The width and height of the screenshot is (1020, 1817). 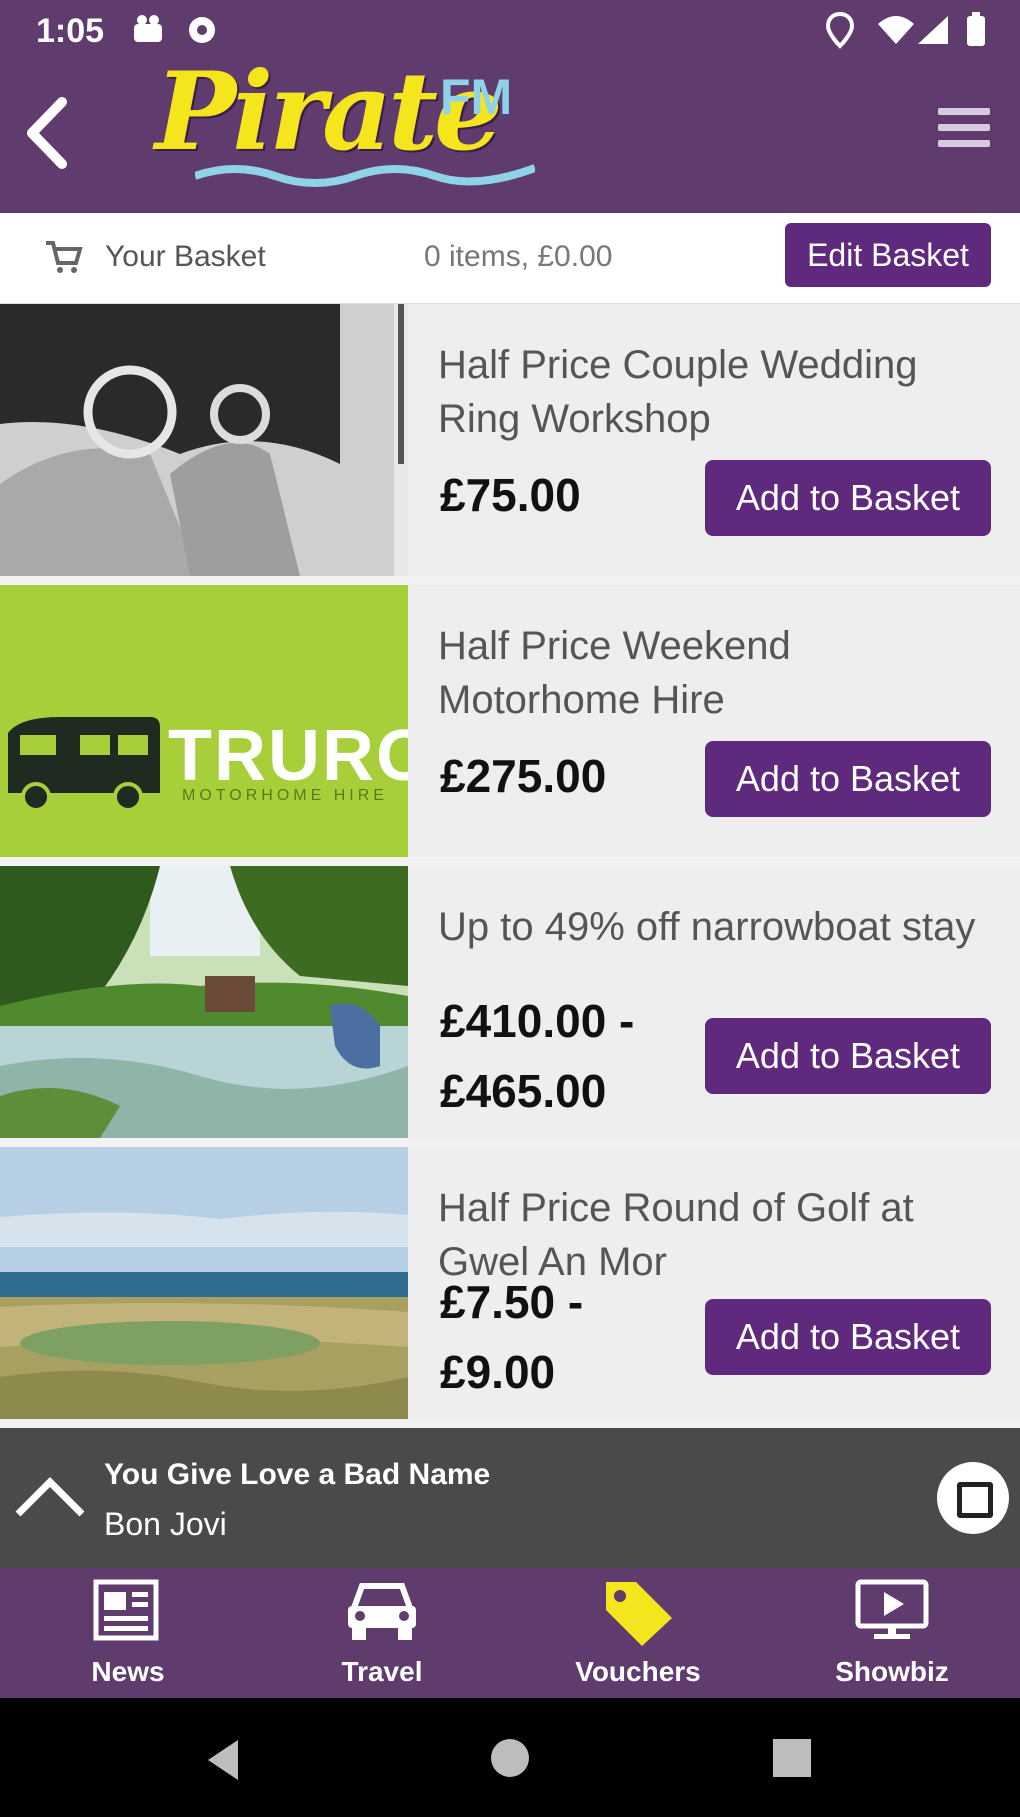 I want to click on settings-icon, so click(x=202, y=30).